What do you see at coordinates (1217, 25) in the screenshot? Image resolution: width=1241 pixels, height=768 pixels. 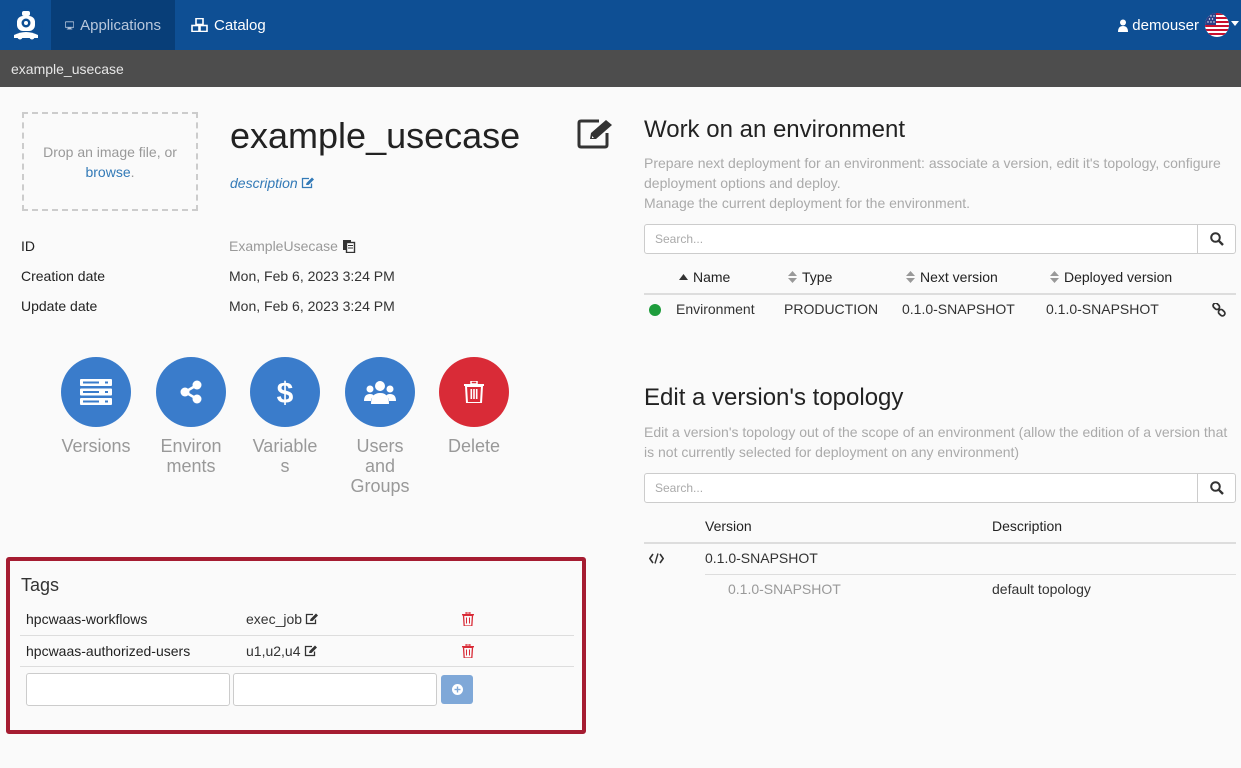 I see `us-flag-icon` at bounding box center [1217, 25].